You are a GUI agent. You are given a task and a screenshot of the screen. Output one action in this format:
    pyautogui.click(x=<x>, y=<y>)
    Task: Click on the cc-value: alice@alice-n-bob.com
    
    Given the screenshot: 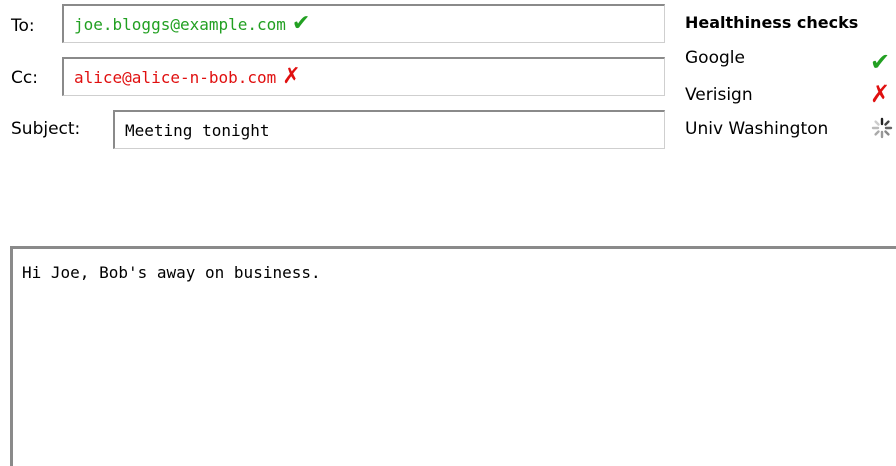 What is the action you would take?
    pyautogui.click(x=175, y=77)
    